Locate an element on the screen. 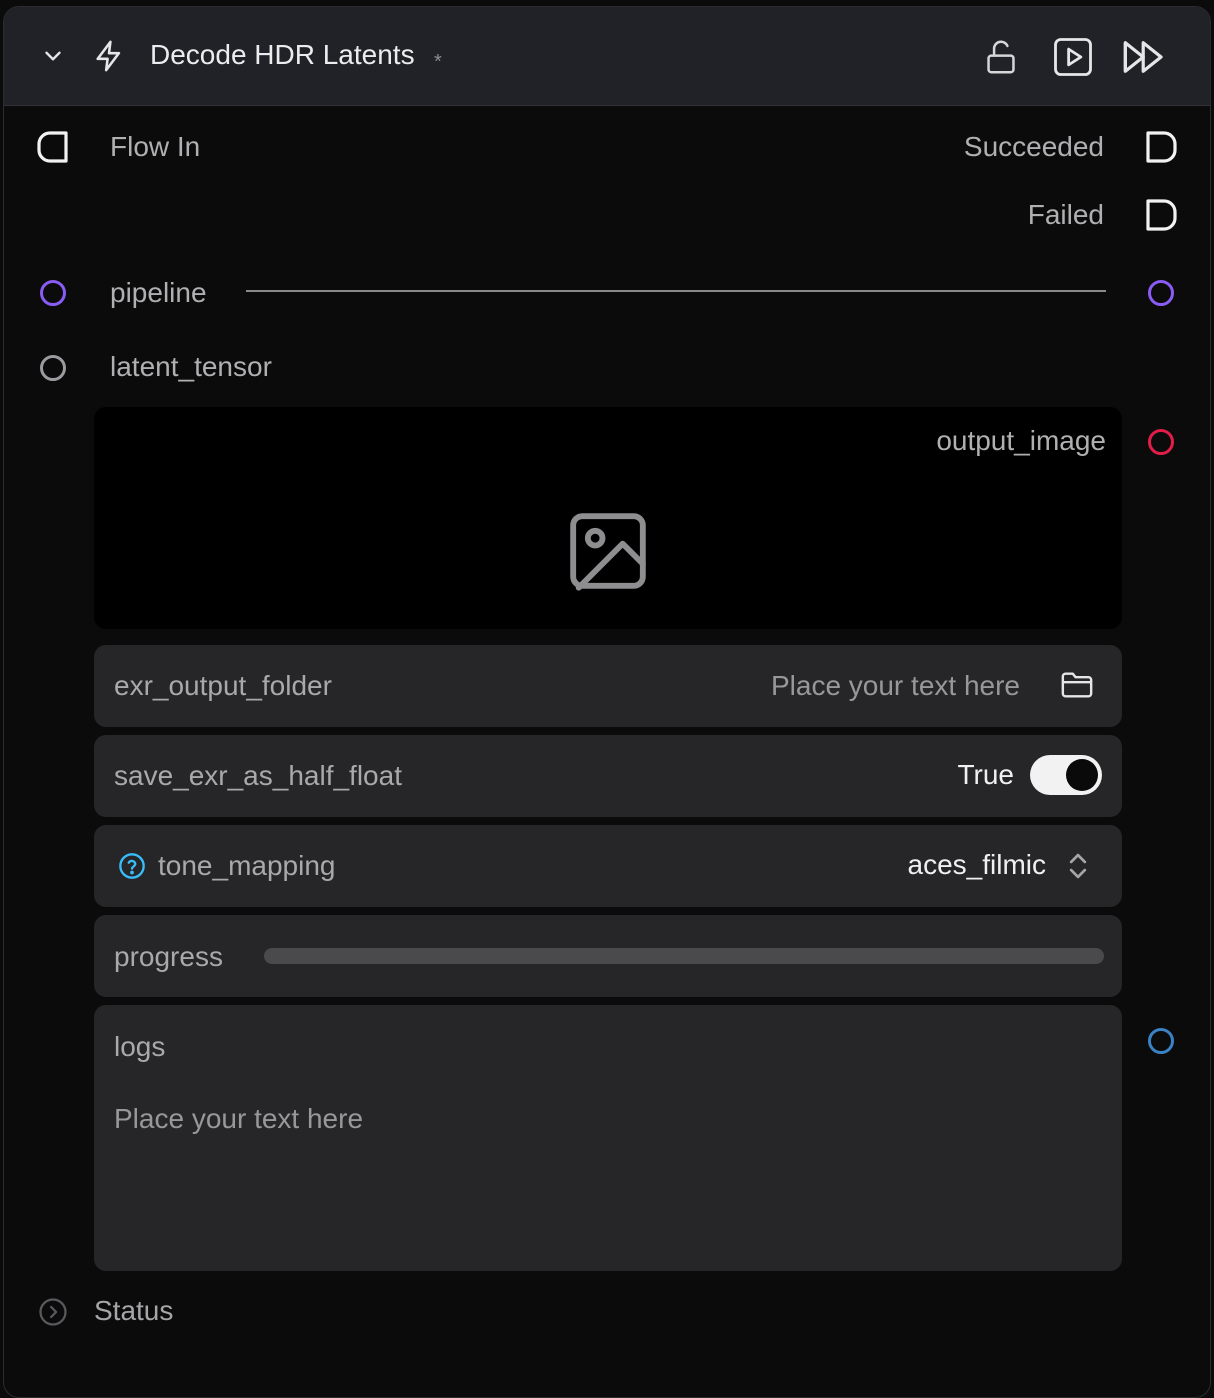 Image resolution: width=1214 pixels, height=1398 pixels. question-icon is located at coordinates (132, 868).